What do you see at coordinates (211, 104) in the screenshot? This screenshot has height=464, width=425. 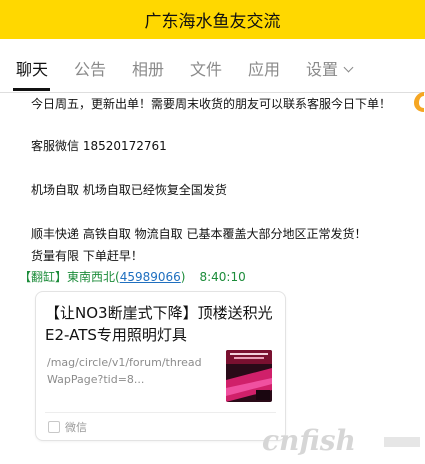 I see `message-line: 今日周五，更新出单！需要周末收货的朋友可以联系客服今日下单！` at bounding box center [211, 104].